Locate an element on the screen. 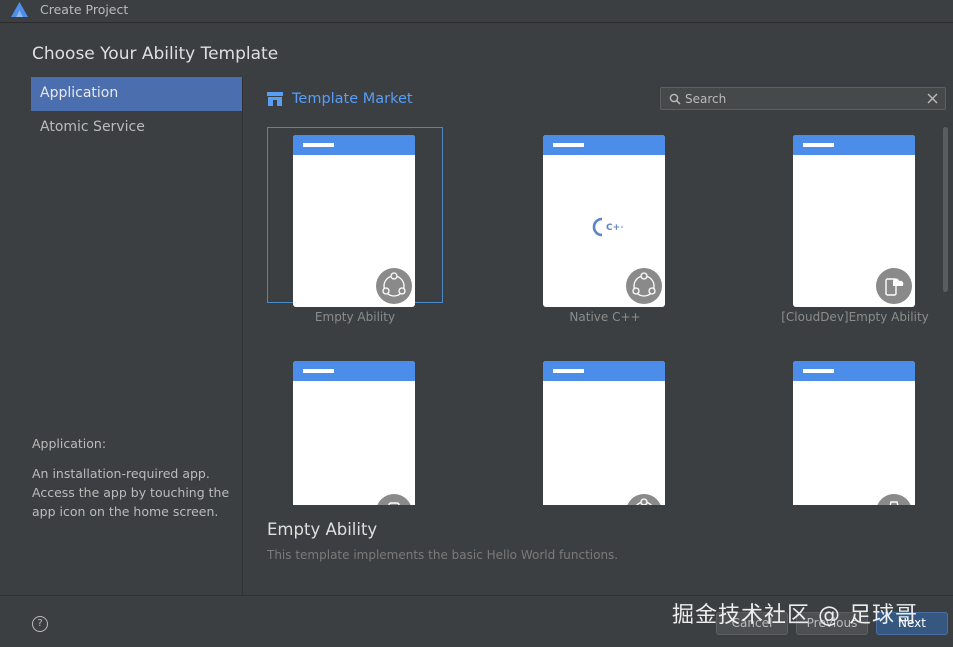 The width and height of the screenshot is (953, 647). search-input is located at coordinates (801, 98).